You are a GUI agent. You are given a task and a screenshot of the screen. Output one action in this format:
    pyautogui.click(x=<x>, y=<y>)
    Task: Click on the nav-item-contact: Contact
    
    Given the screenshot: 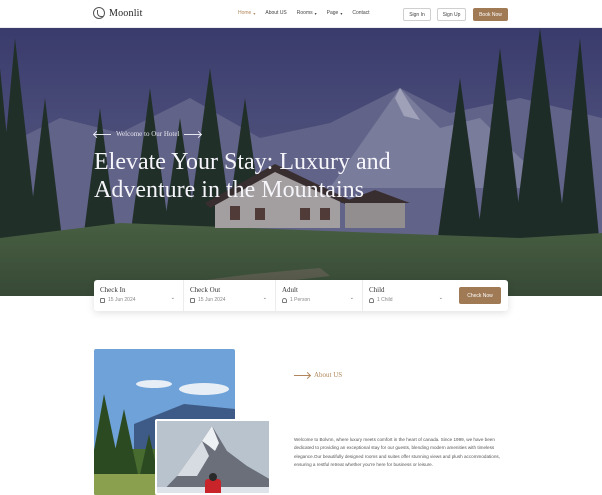 What is the action you would take?
    pyautogui.click(x=360, y=13)
    